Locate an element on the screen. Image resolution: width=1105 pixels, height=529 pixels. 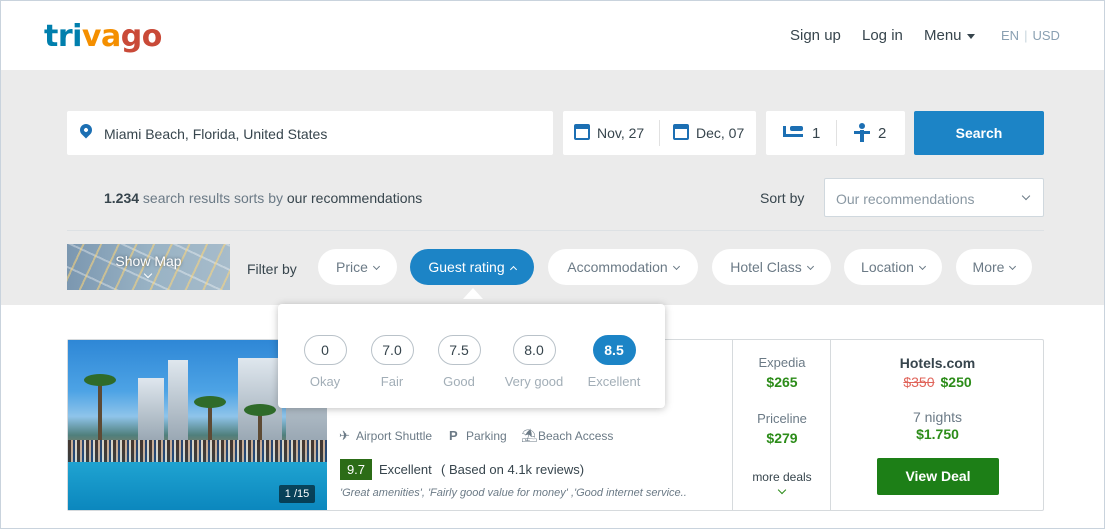
rating-label: Okay is located at coordinates (325, 381).